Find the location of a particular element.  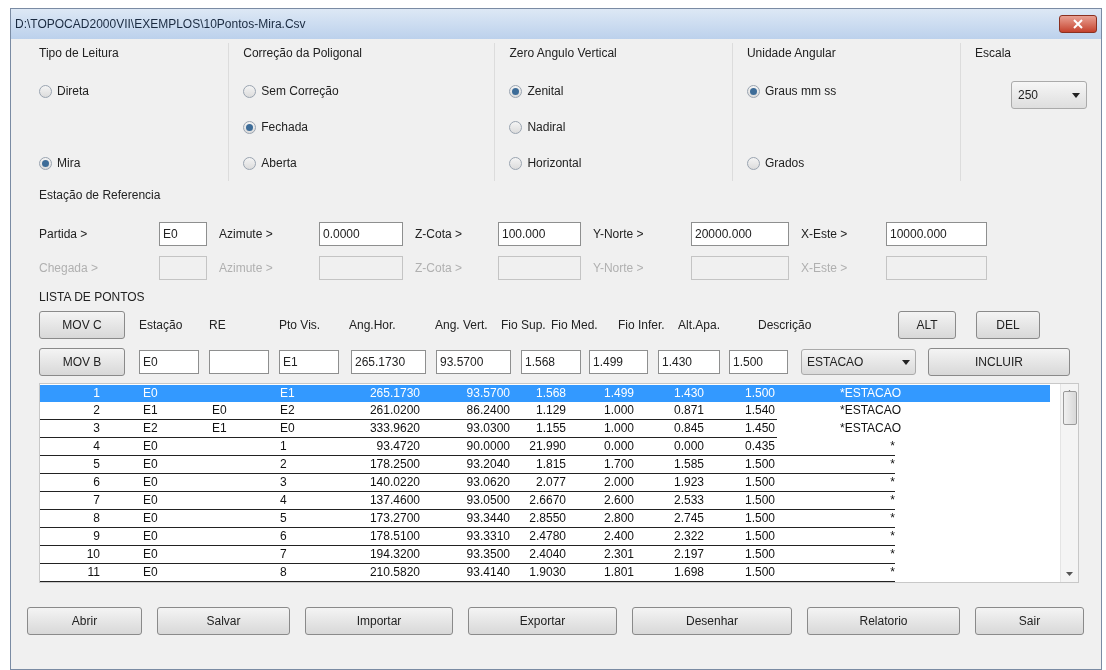

list-cell: 1.450 is located at coordinates (741, 429).